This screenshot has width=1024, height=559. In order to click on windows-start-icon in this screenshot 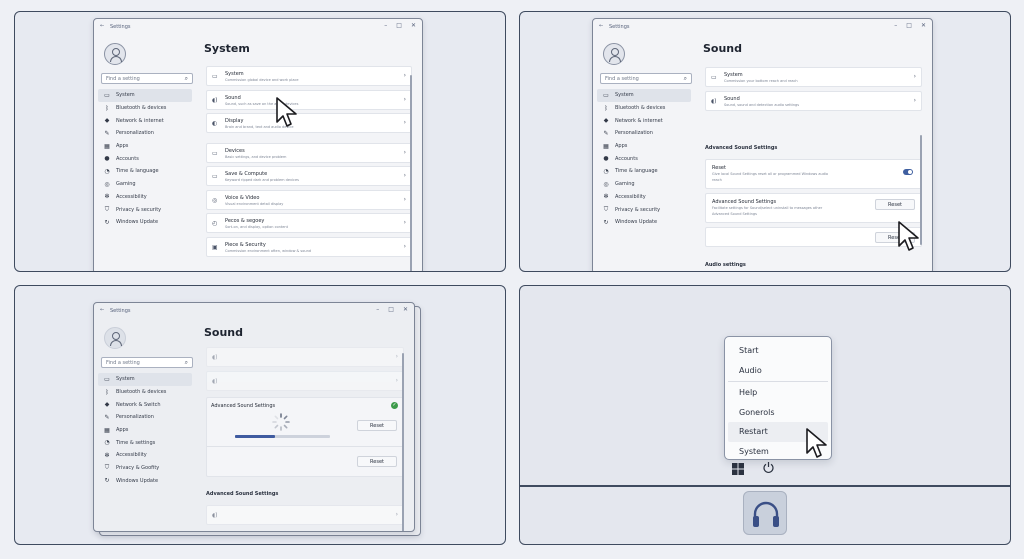, I will do `click(738, 470)`.